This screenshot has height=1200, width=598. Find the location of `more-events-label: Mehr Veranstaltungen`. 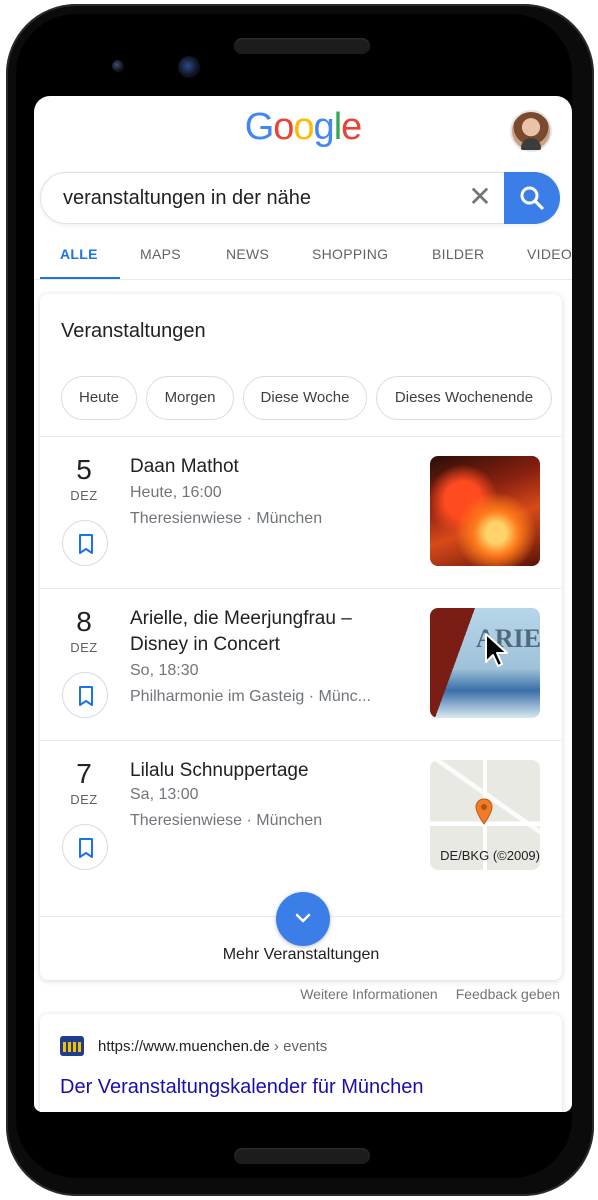

more-events-label: Mehr Veranstaltungen is located at coordinates (301, 955).